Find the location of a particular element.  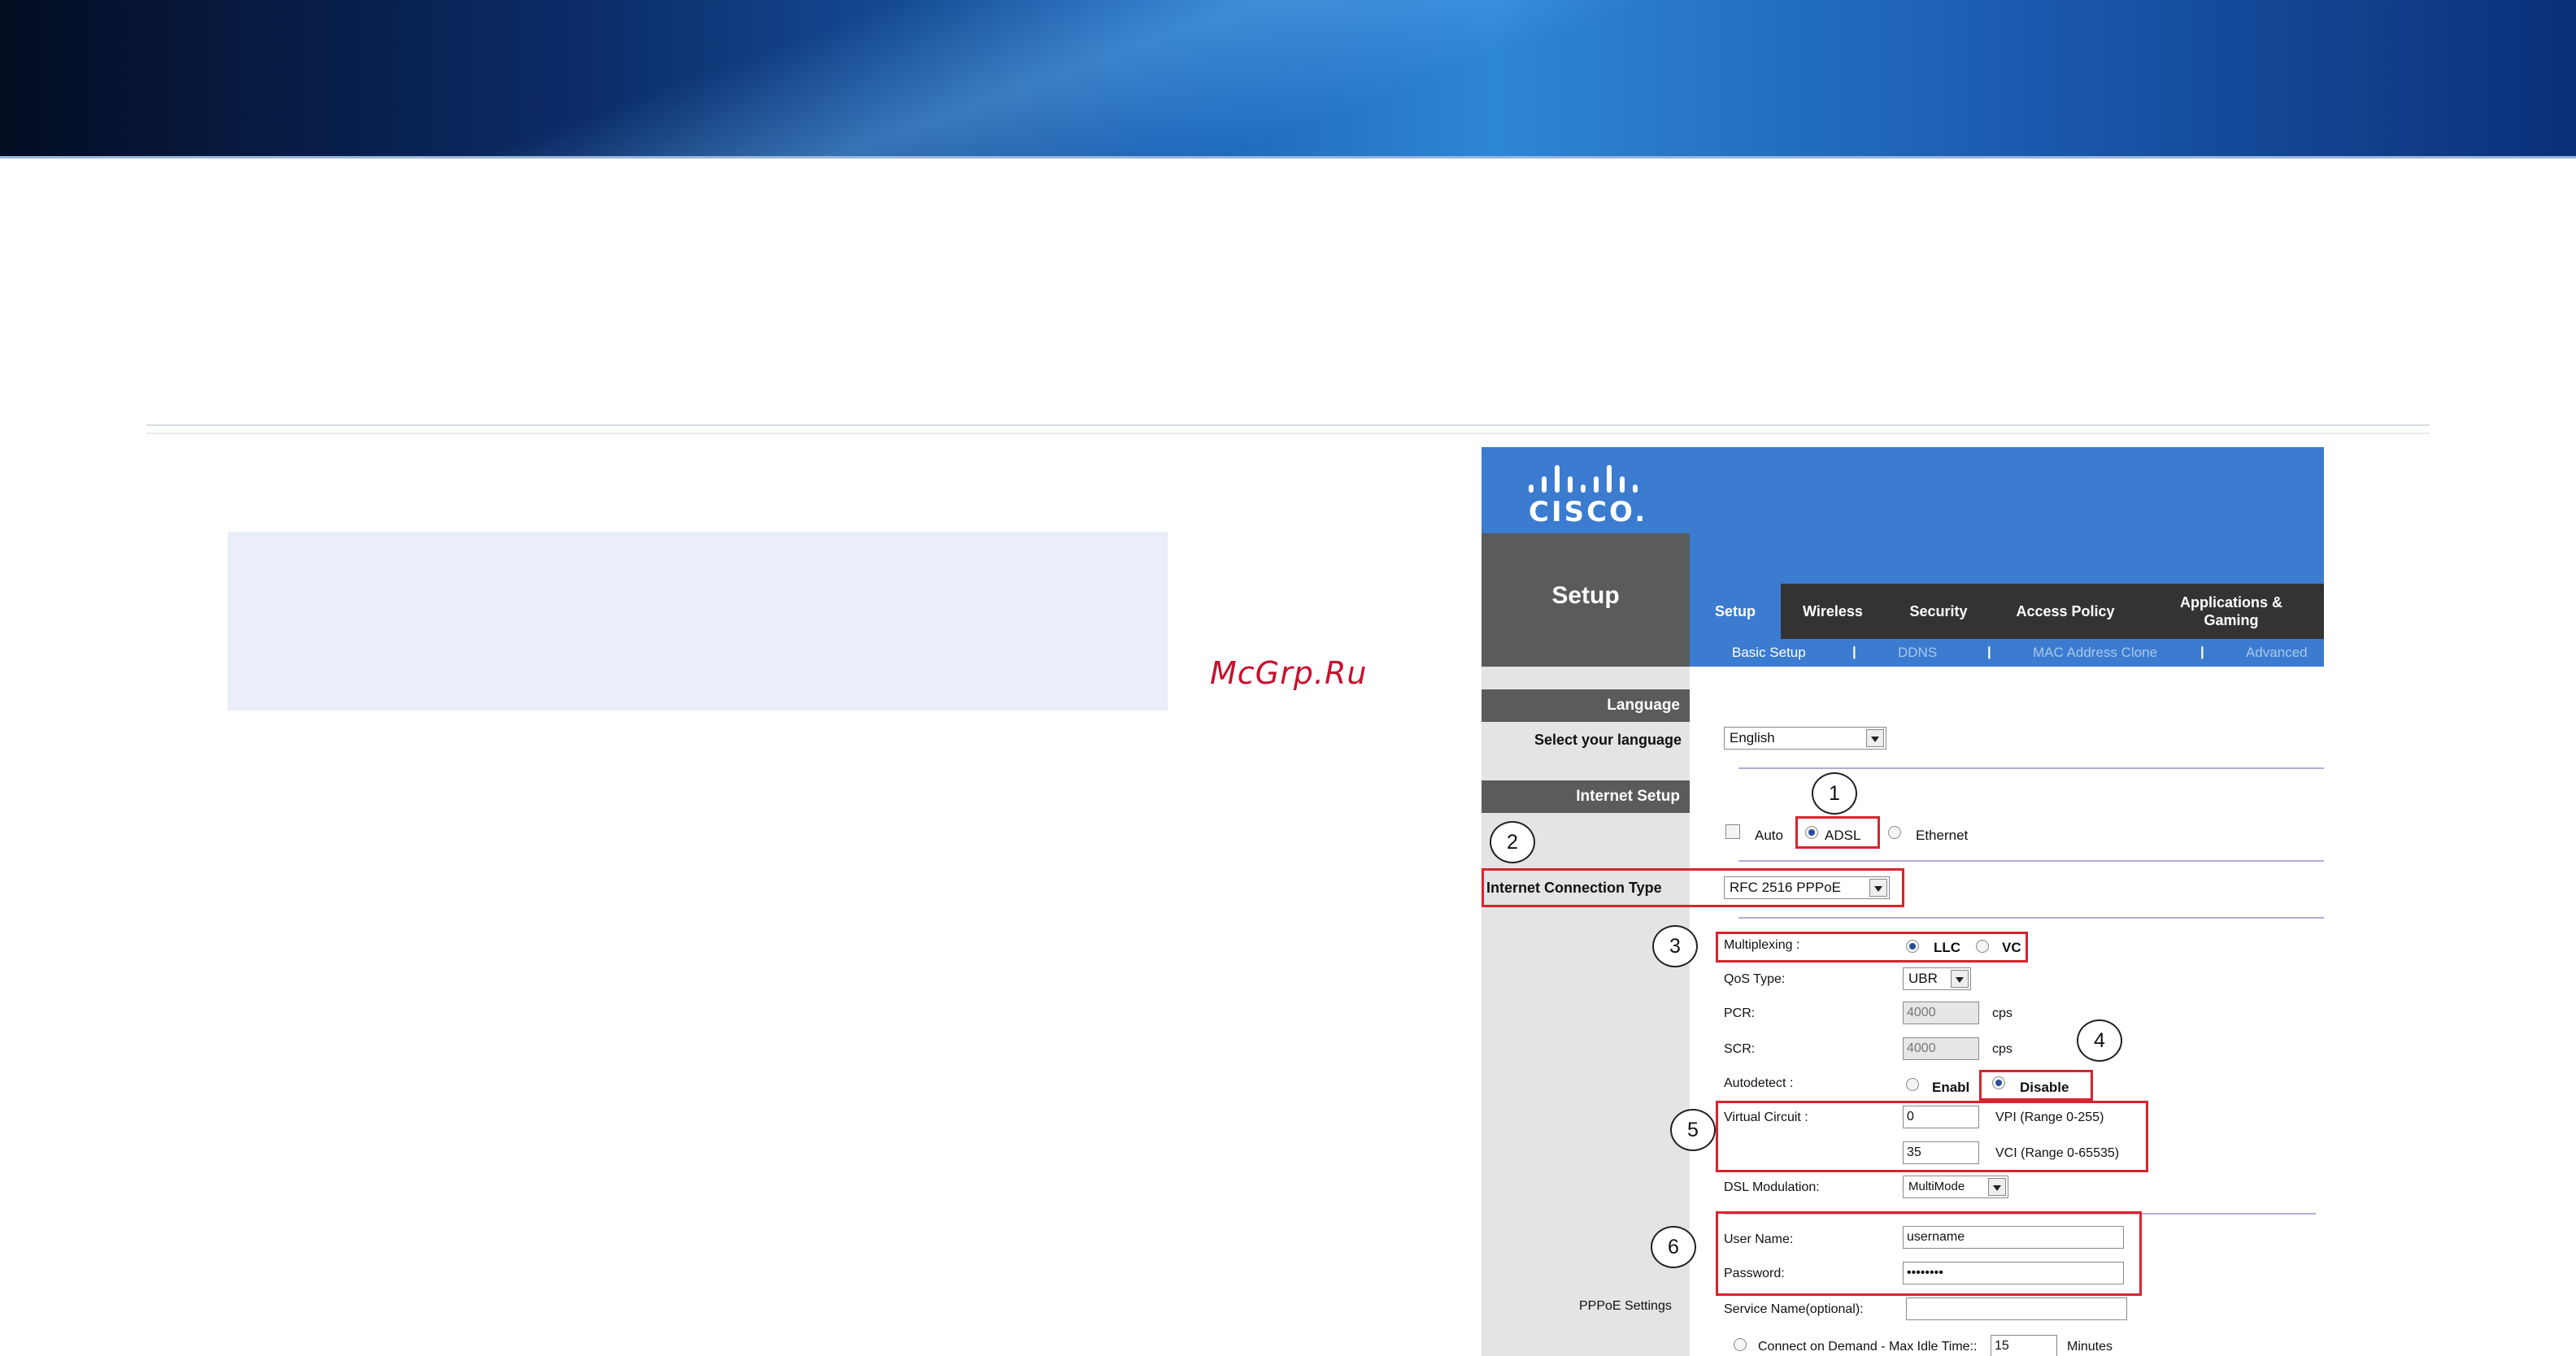

callout-number-4: 4 is located at coordinates (2100, 1040).